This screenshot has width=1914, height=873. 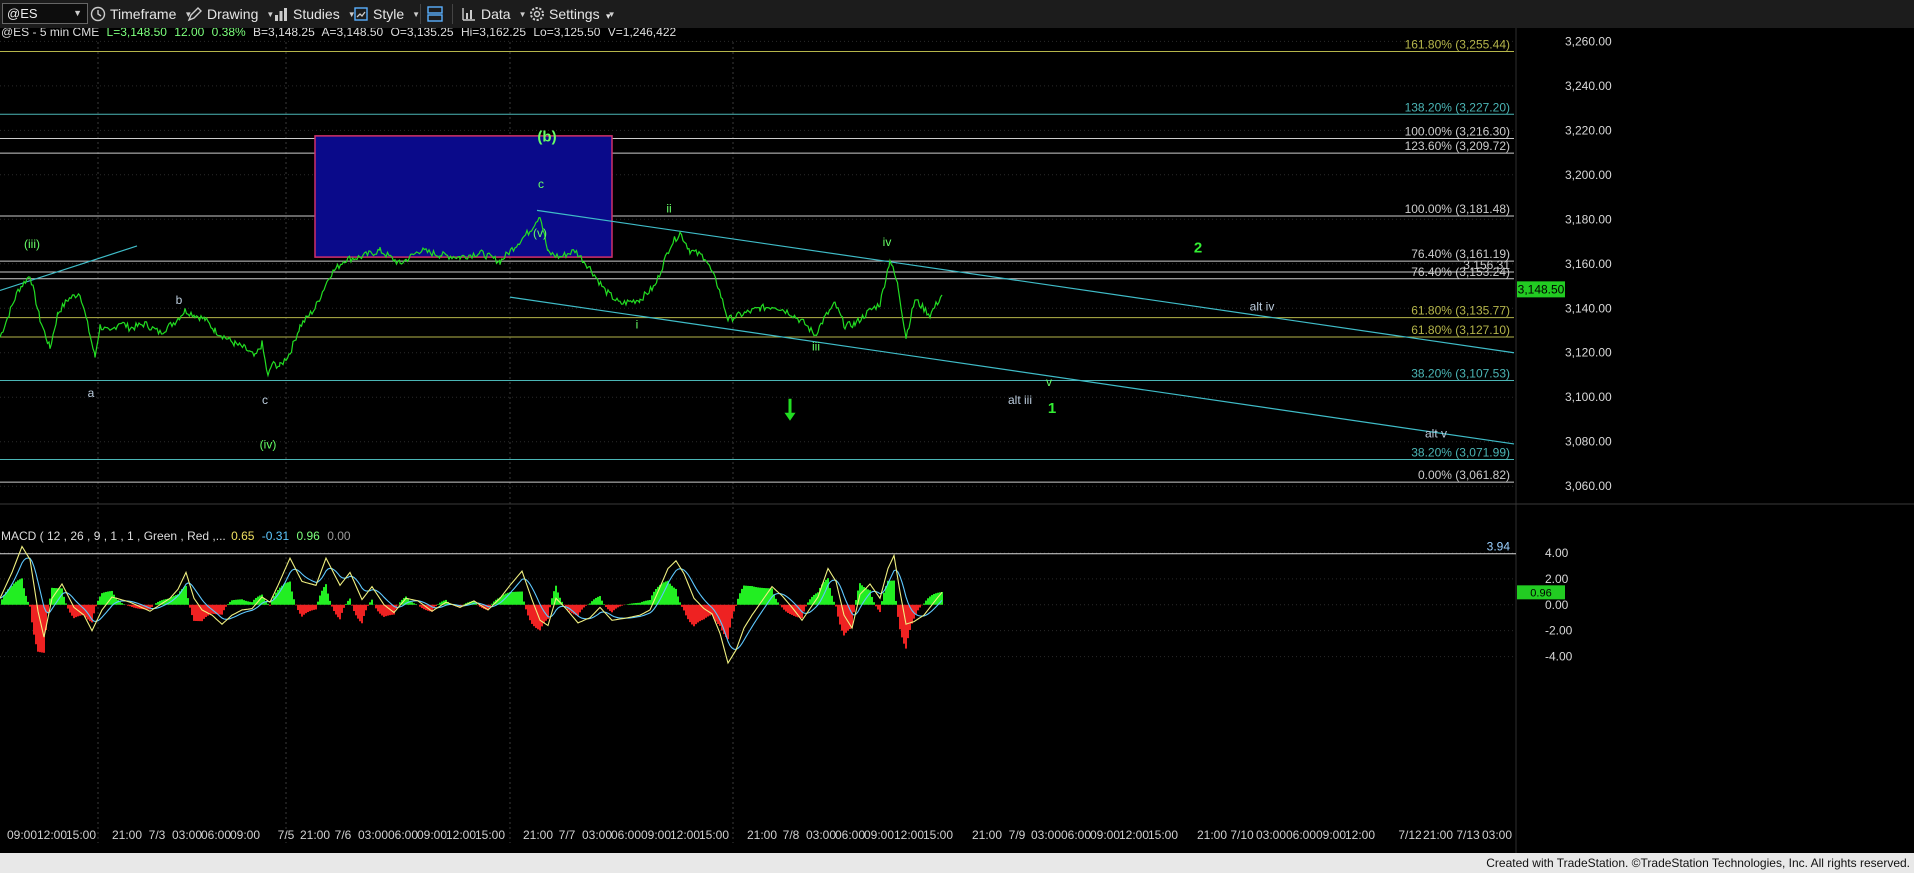 I want to click on chevron-down-icon: ▼, so click(x=77, y=13).